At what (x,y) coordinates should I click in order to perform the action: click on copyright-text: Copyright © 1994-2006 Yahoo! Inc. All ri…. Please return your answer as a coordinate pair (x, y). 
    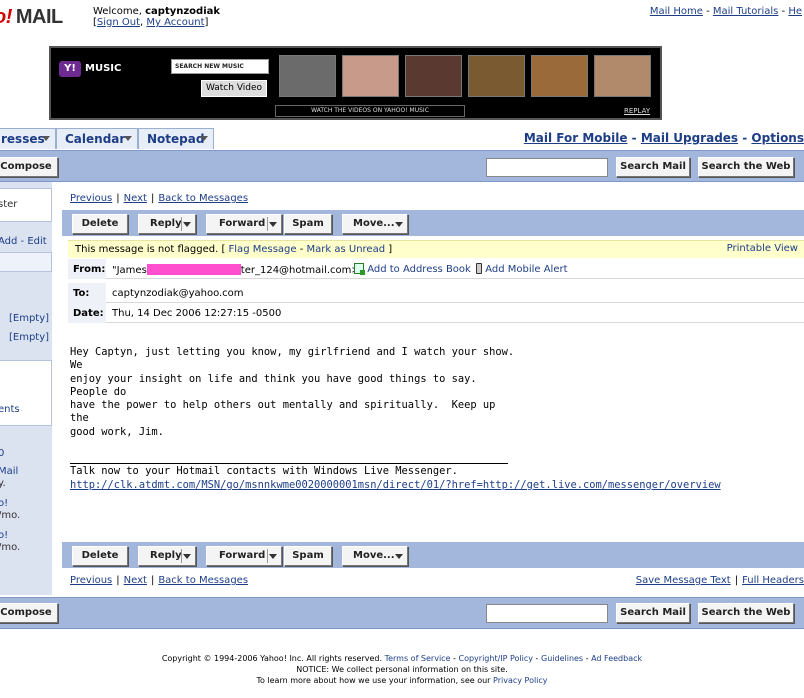
    Looking at the image, I should click on (272, 658).